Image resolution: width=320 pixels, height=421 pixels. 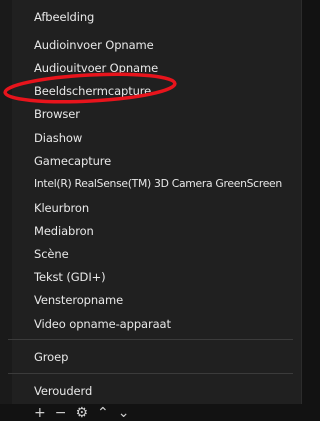 I want to click on menu-item-vensteropname: Vensteropname, so click(x=167, y=300).